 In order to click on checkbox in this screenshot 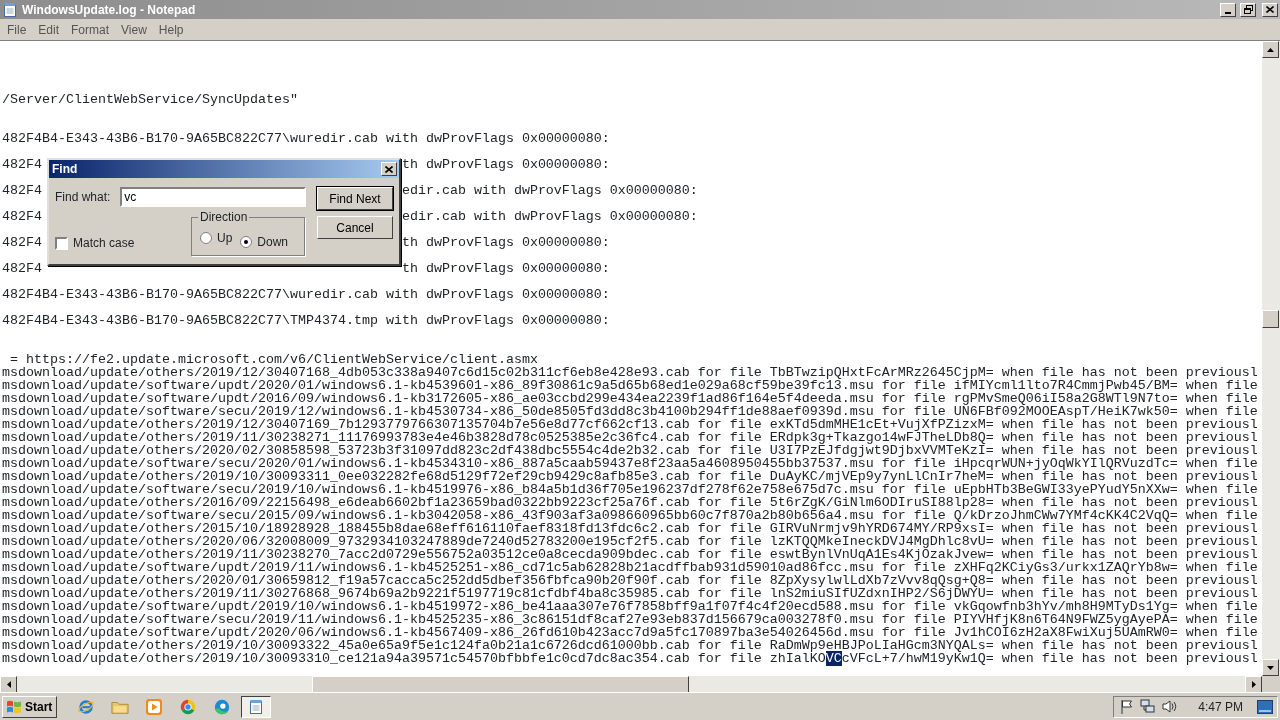, I will do `click(61, 243)`.